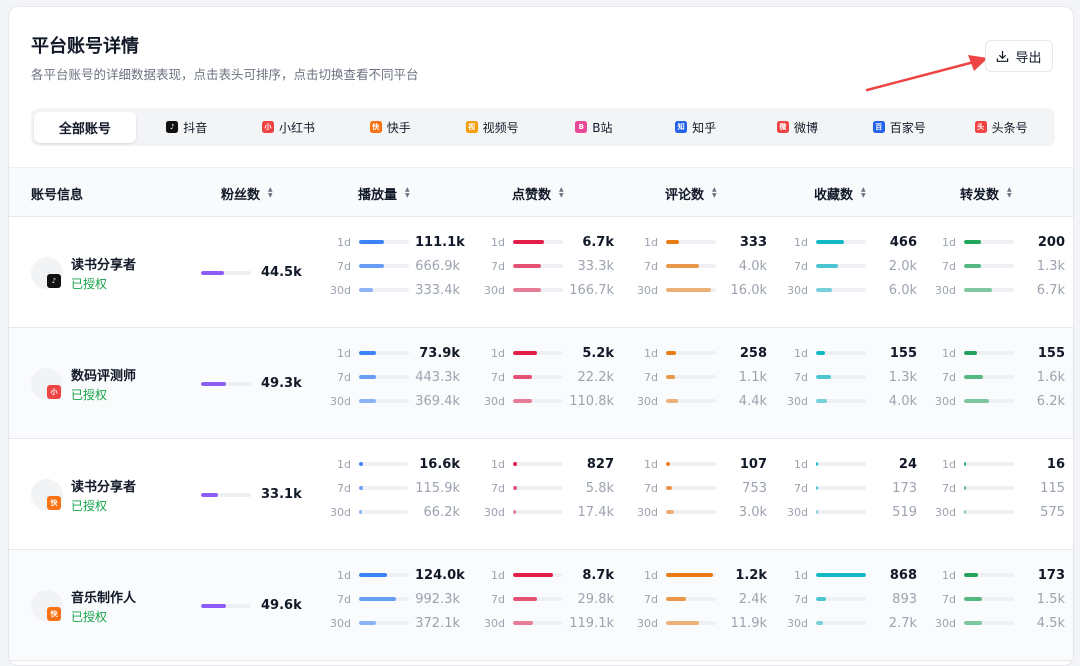 The image size is (1080, 666). I want to click on shares-line: 7d 115, so click(1003, 488).